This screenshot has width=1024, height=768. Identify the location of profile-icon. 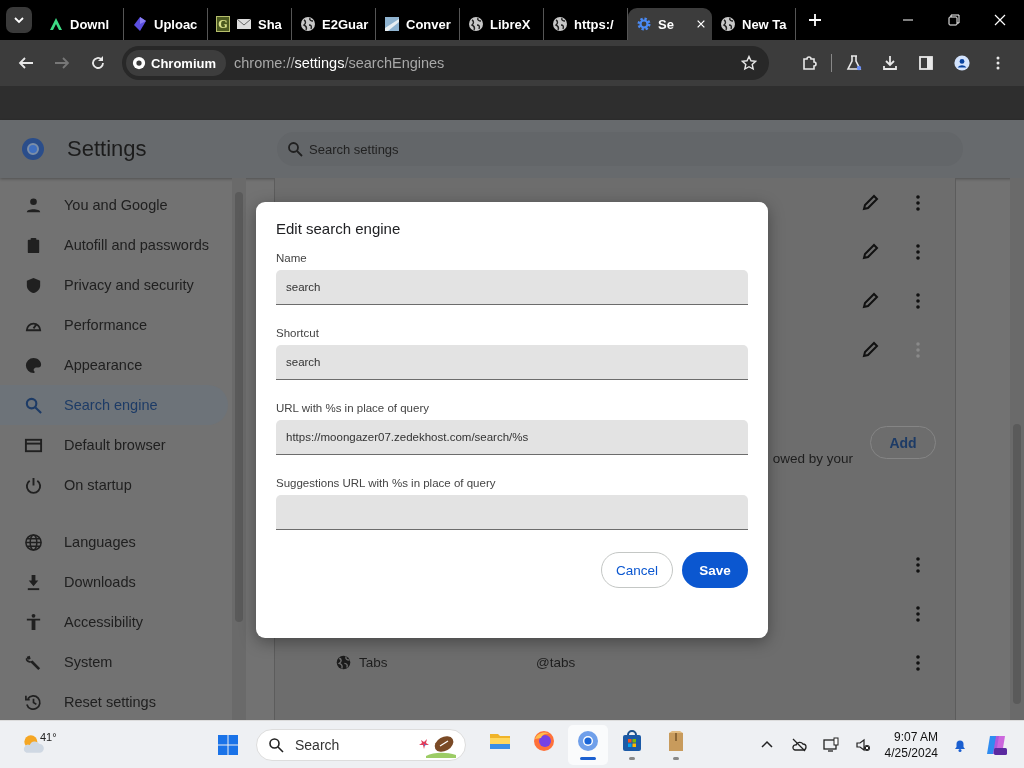
(962, 63).